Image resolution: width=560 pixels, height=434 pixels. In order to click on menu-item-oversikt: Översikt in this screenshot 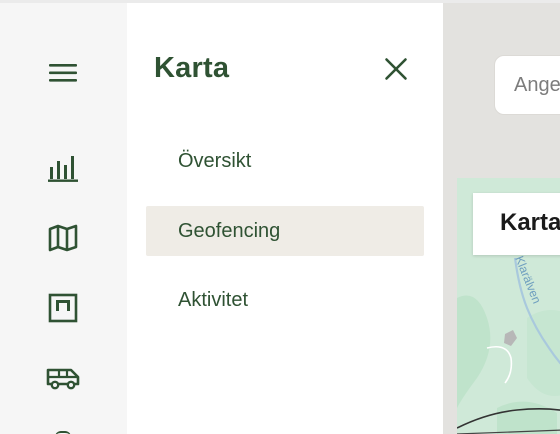, I will do `click(285, 161)`.